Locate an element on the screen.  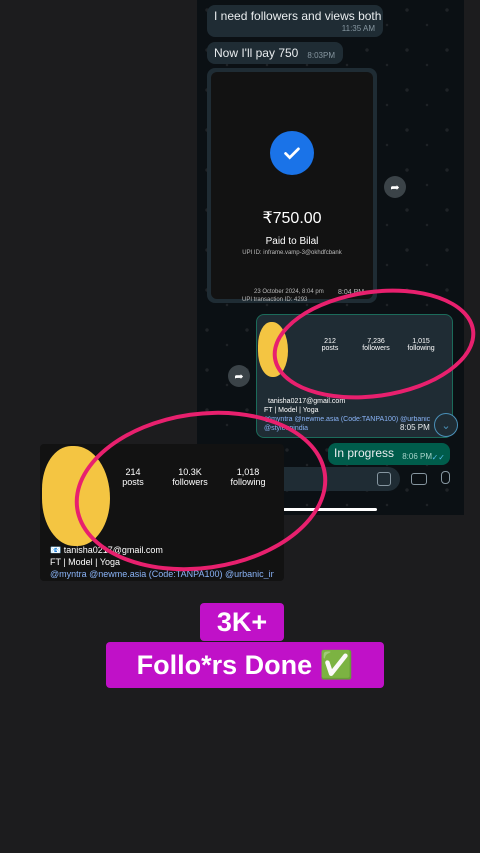
checkmark-icon is located at coordinates (292, 153).